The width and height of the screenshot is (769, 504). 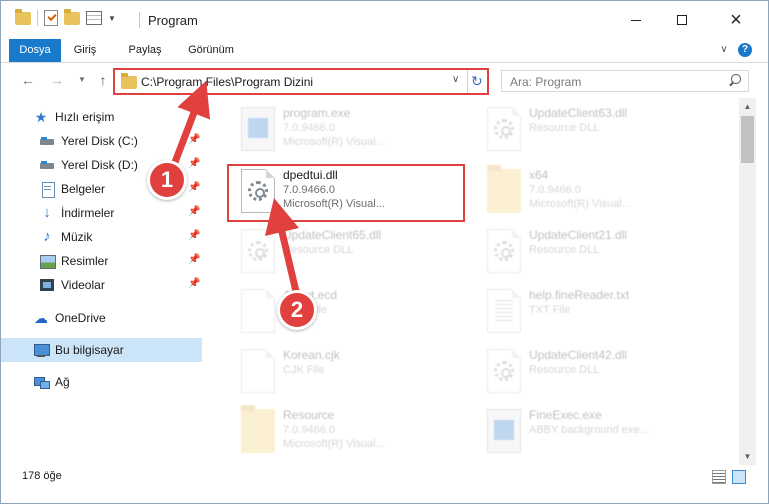 I want to click on step-1-badge: 1, so click(x=167, y=180).